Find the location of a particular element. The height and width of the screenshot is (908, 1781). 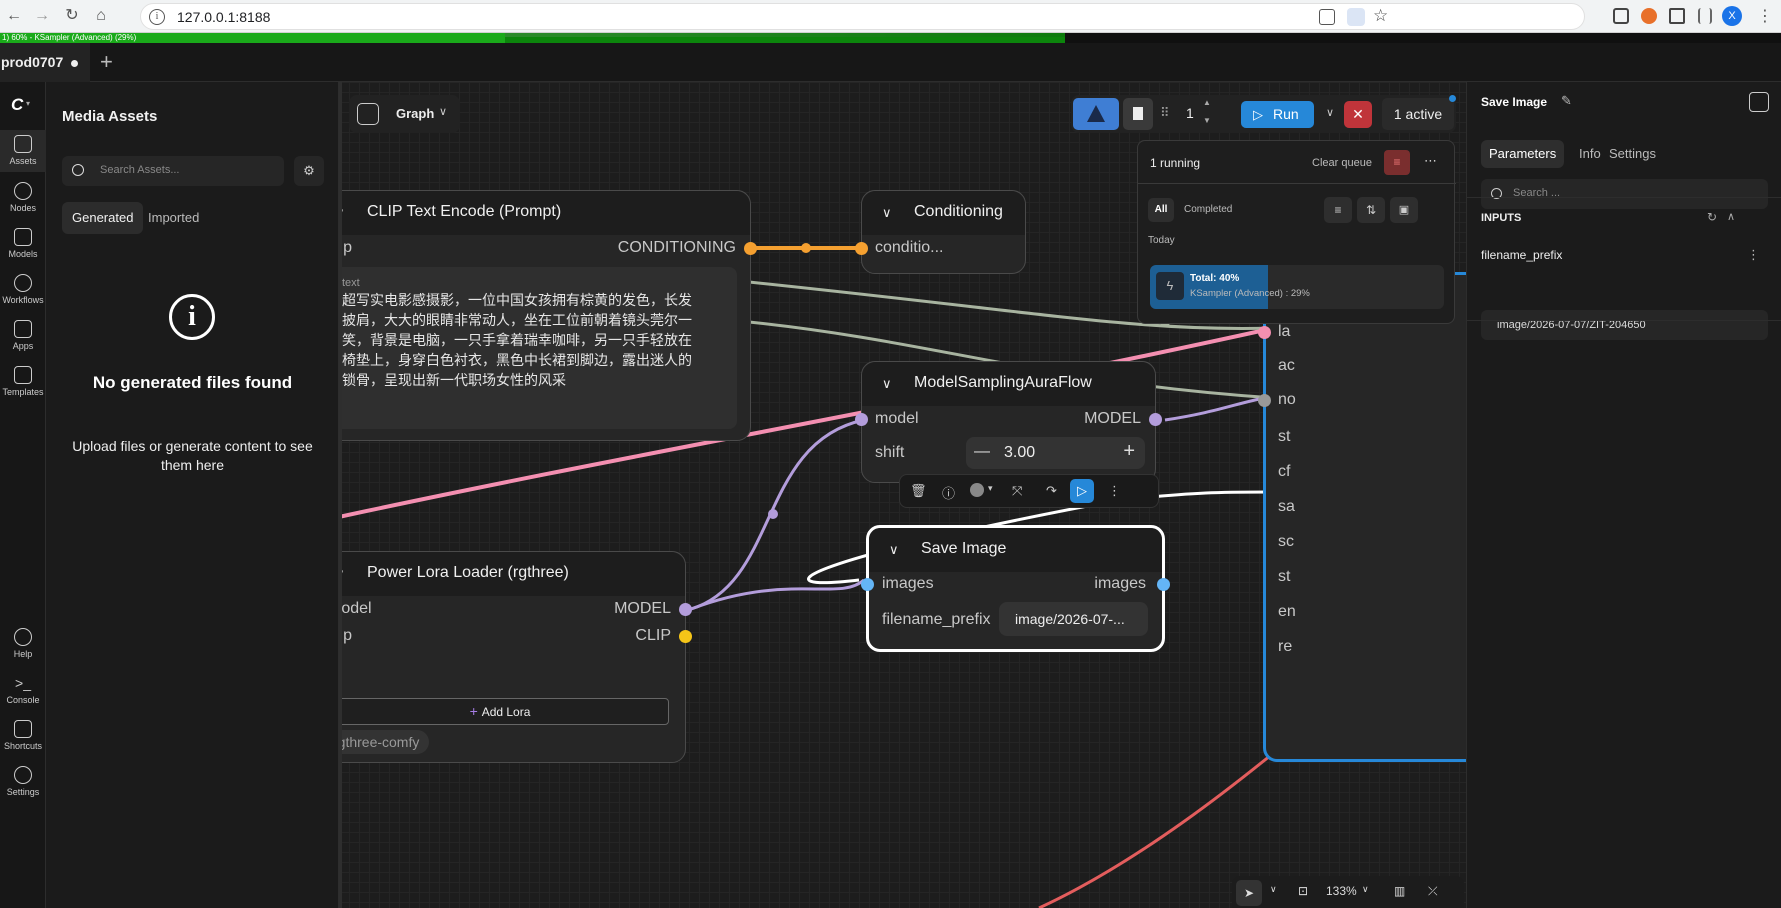

more-icon: ⋮ is located at coordinates (1114, 491).